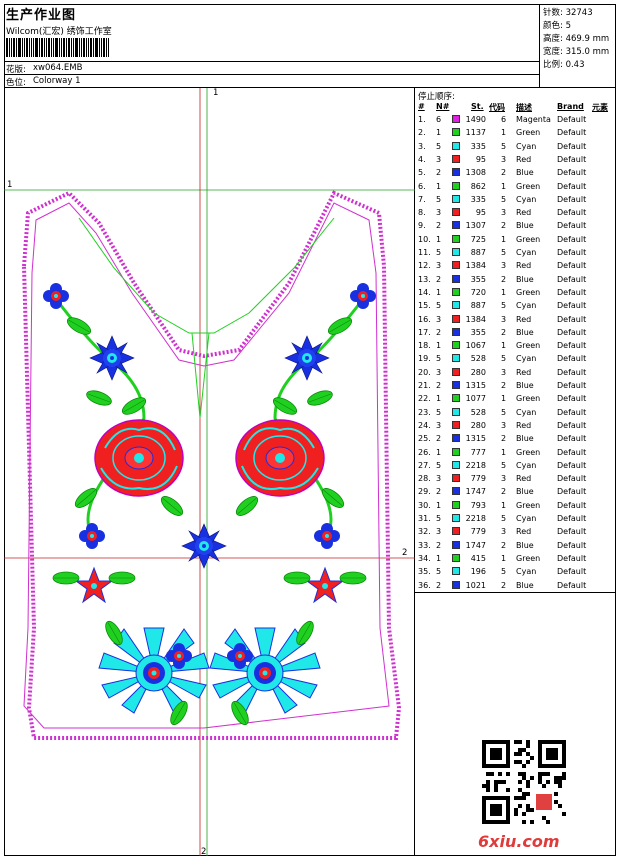  I want to click on col-needle: N#, so click(443, 106).